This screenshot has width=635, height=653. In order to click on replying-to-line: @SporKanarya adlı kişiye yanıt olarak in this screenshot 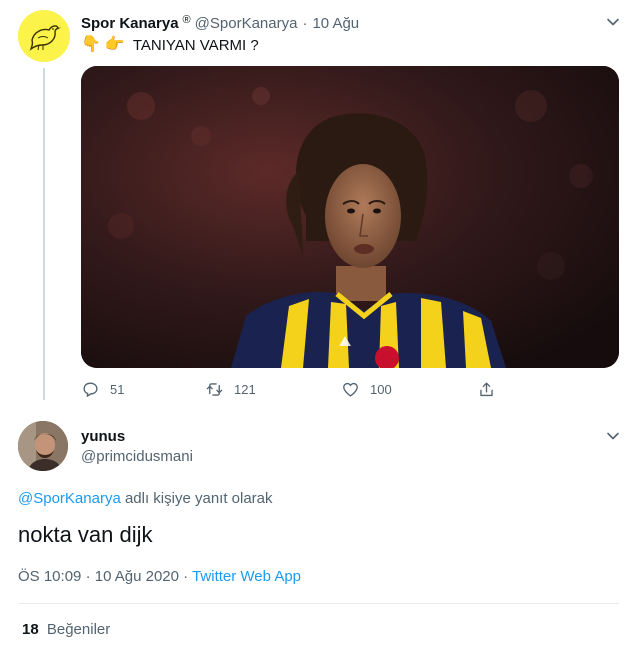, I will do `click(145, 498)`.